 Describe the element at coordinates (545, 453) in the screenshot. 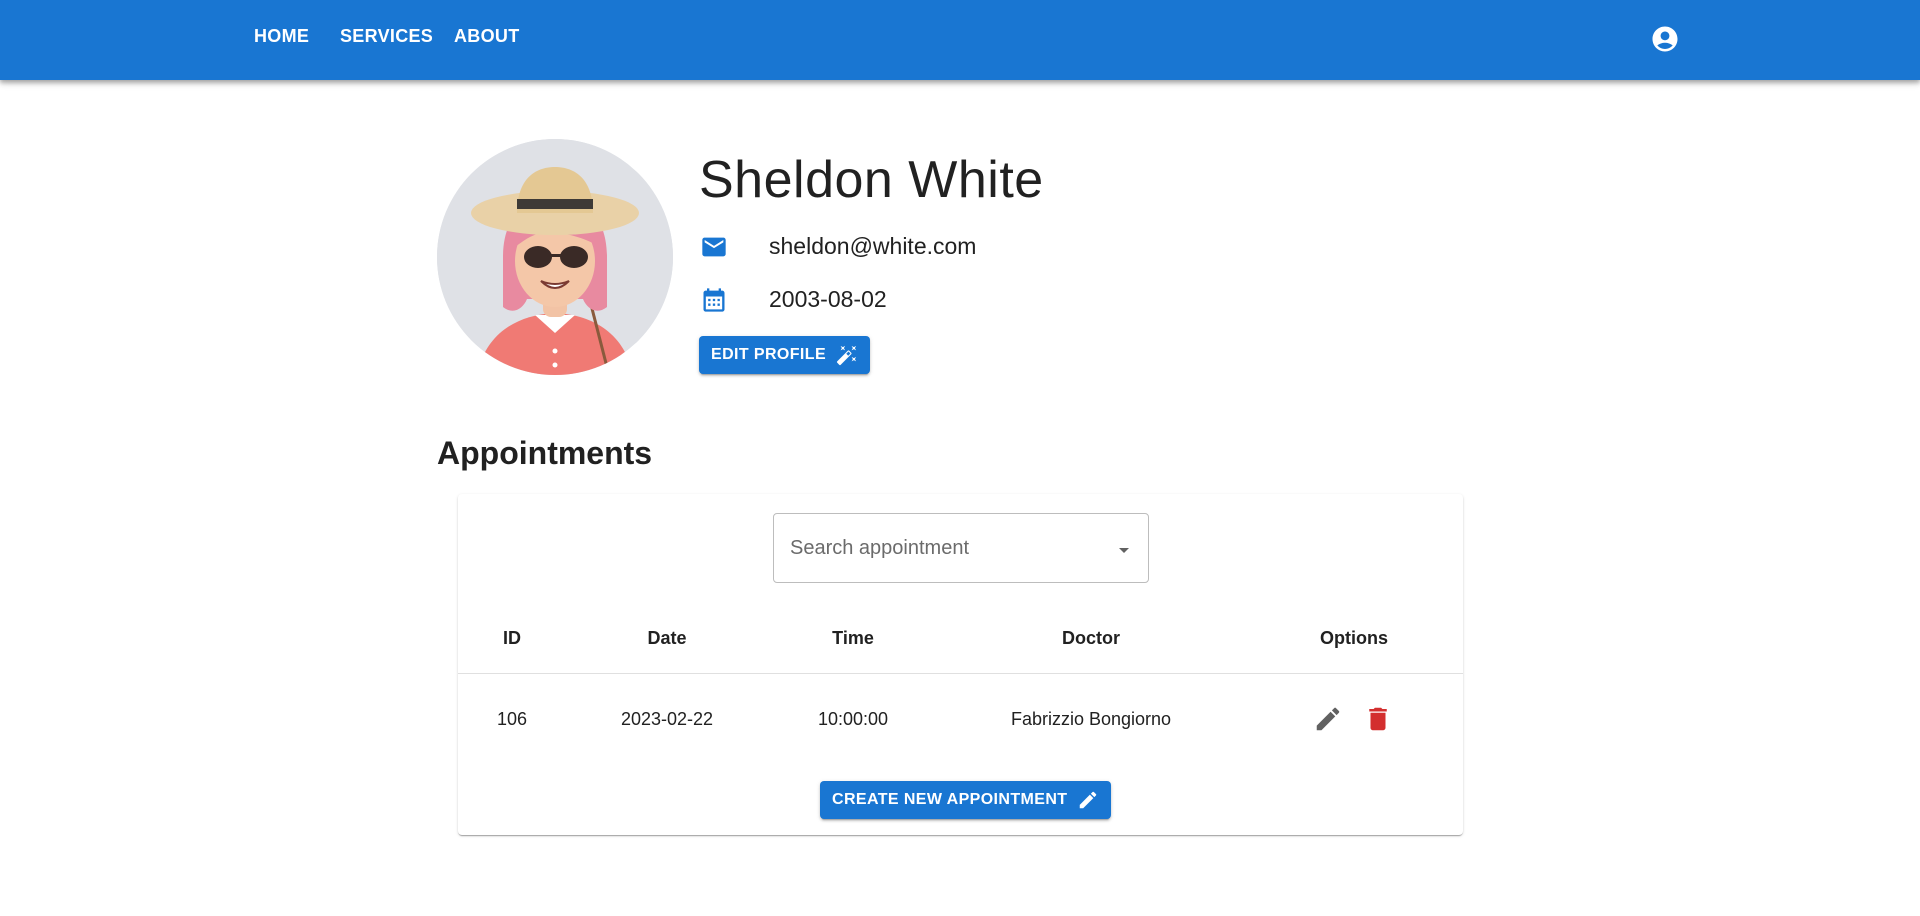

I see `appointments-title: Appointments` at that location.